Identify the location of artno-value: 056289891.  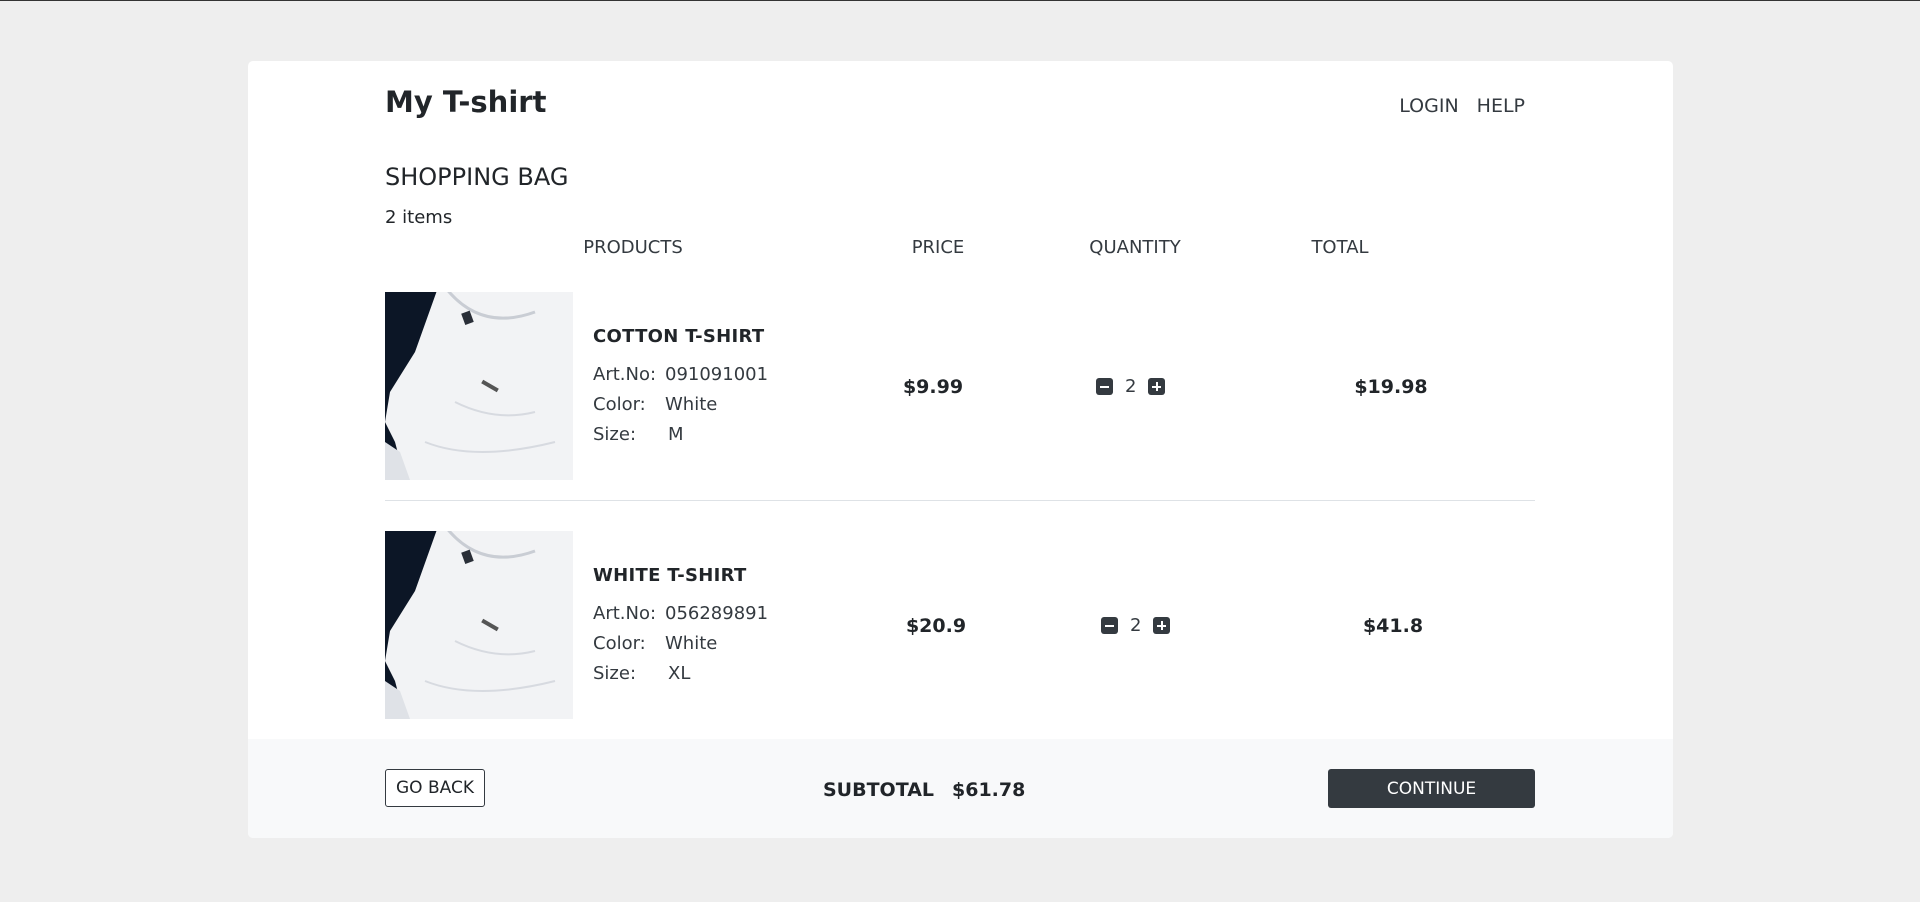
(717, 613).